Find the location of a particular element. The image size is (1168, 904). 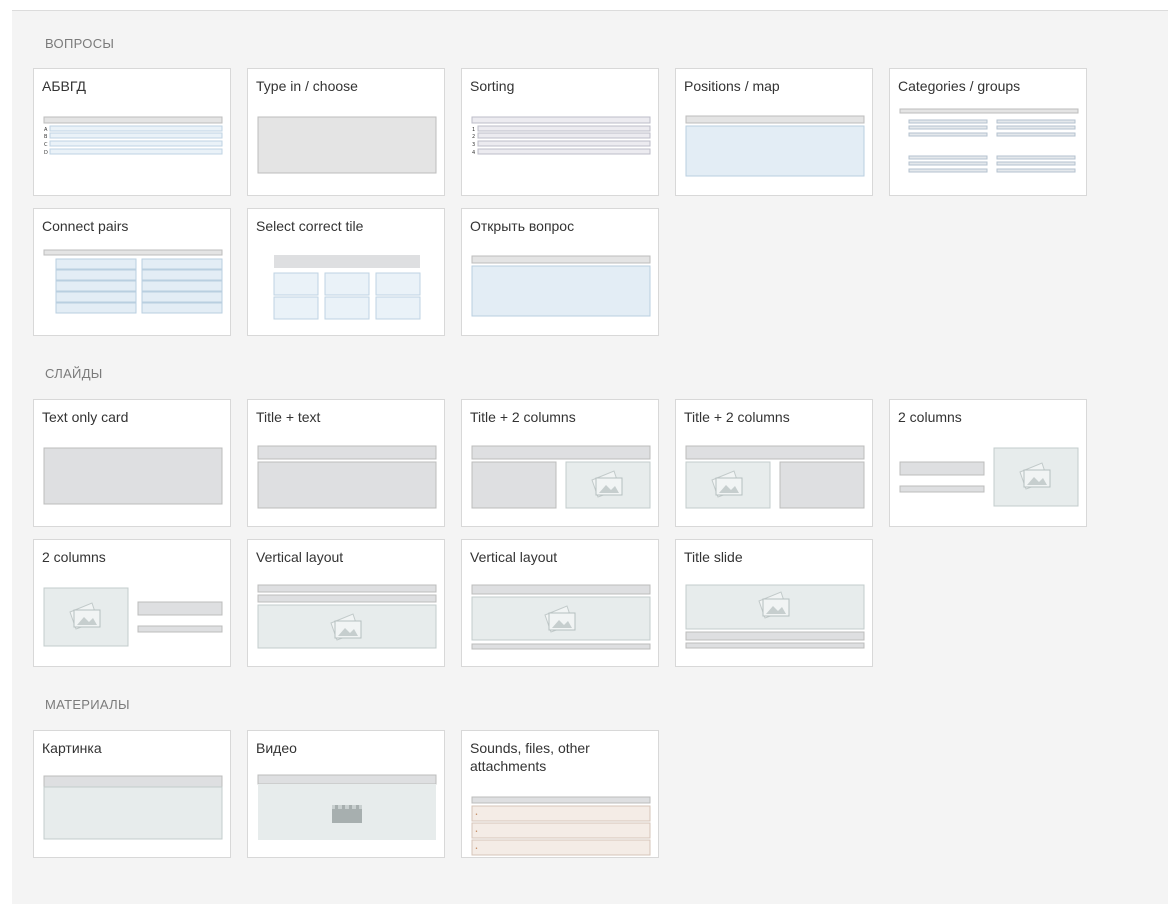

template-card-positions-map: Positions / map is located at coordinates (774, 132).